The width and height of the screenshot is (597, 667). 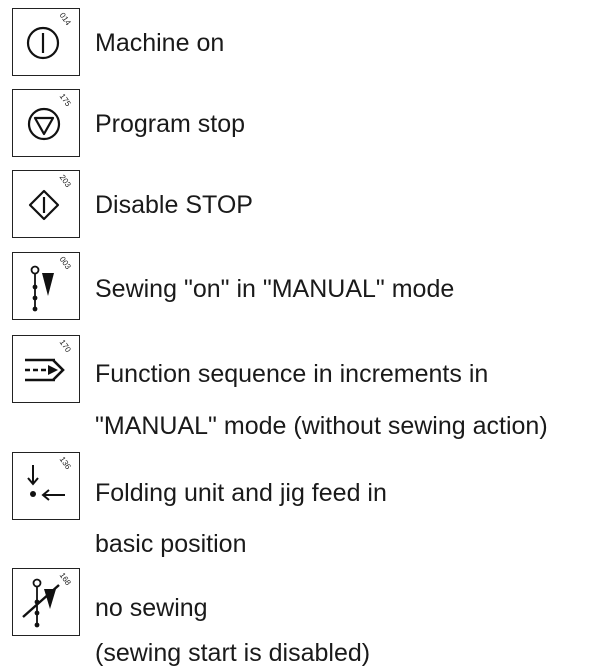 I want to click on icon-box: 168, so click(x=46, y=602).